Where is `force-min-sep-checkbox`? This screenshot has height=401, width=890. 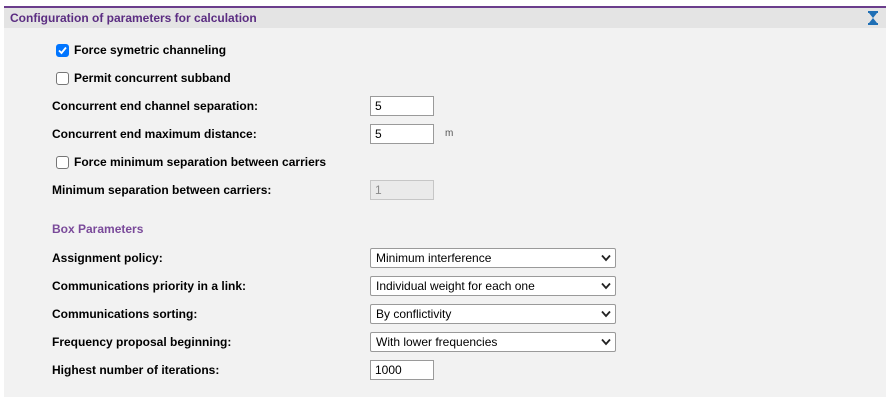 force-min-sep-checkbox is located at coordinates (62, 162).